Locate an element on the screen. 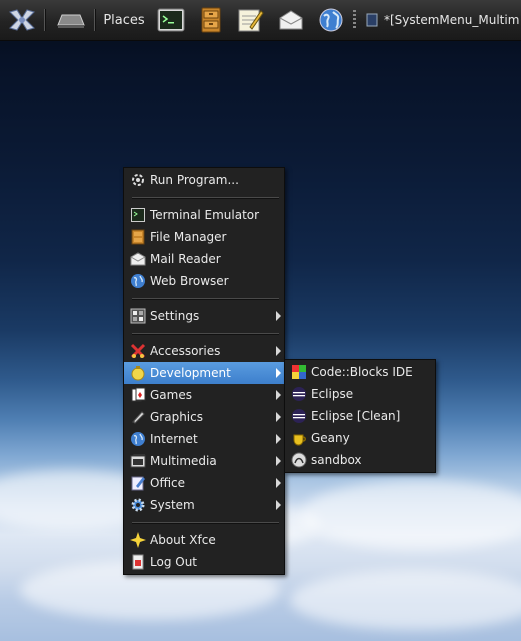 The width and height of the screenshot is (521, 641). places-button: Places is located at coordinates (124, 20).